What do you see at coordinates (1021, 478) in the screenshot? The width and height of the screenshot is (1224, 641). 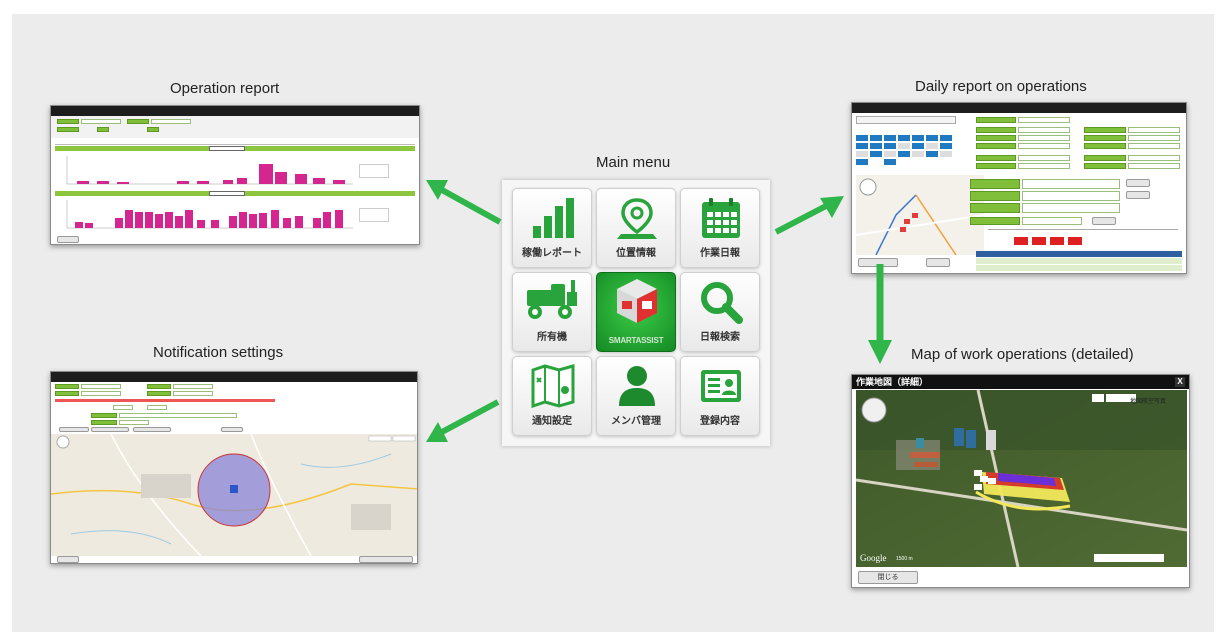 I see `aerial-map` at bounding box center [1021, 478].